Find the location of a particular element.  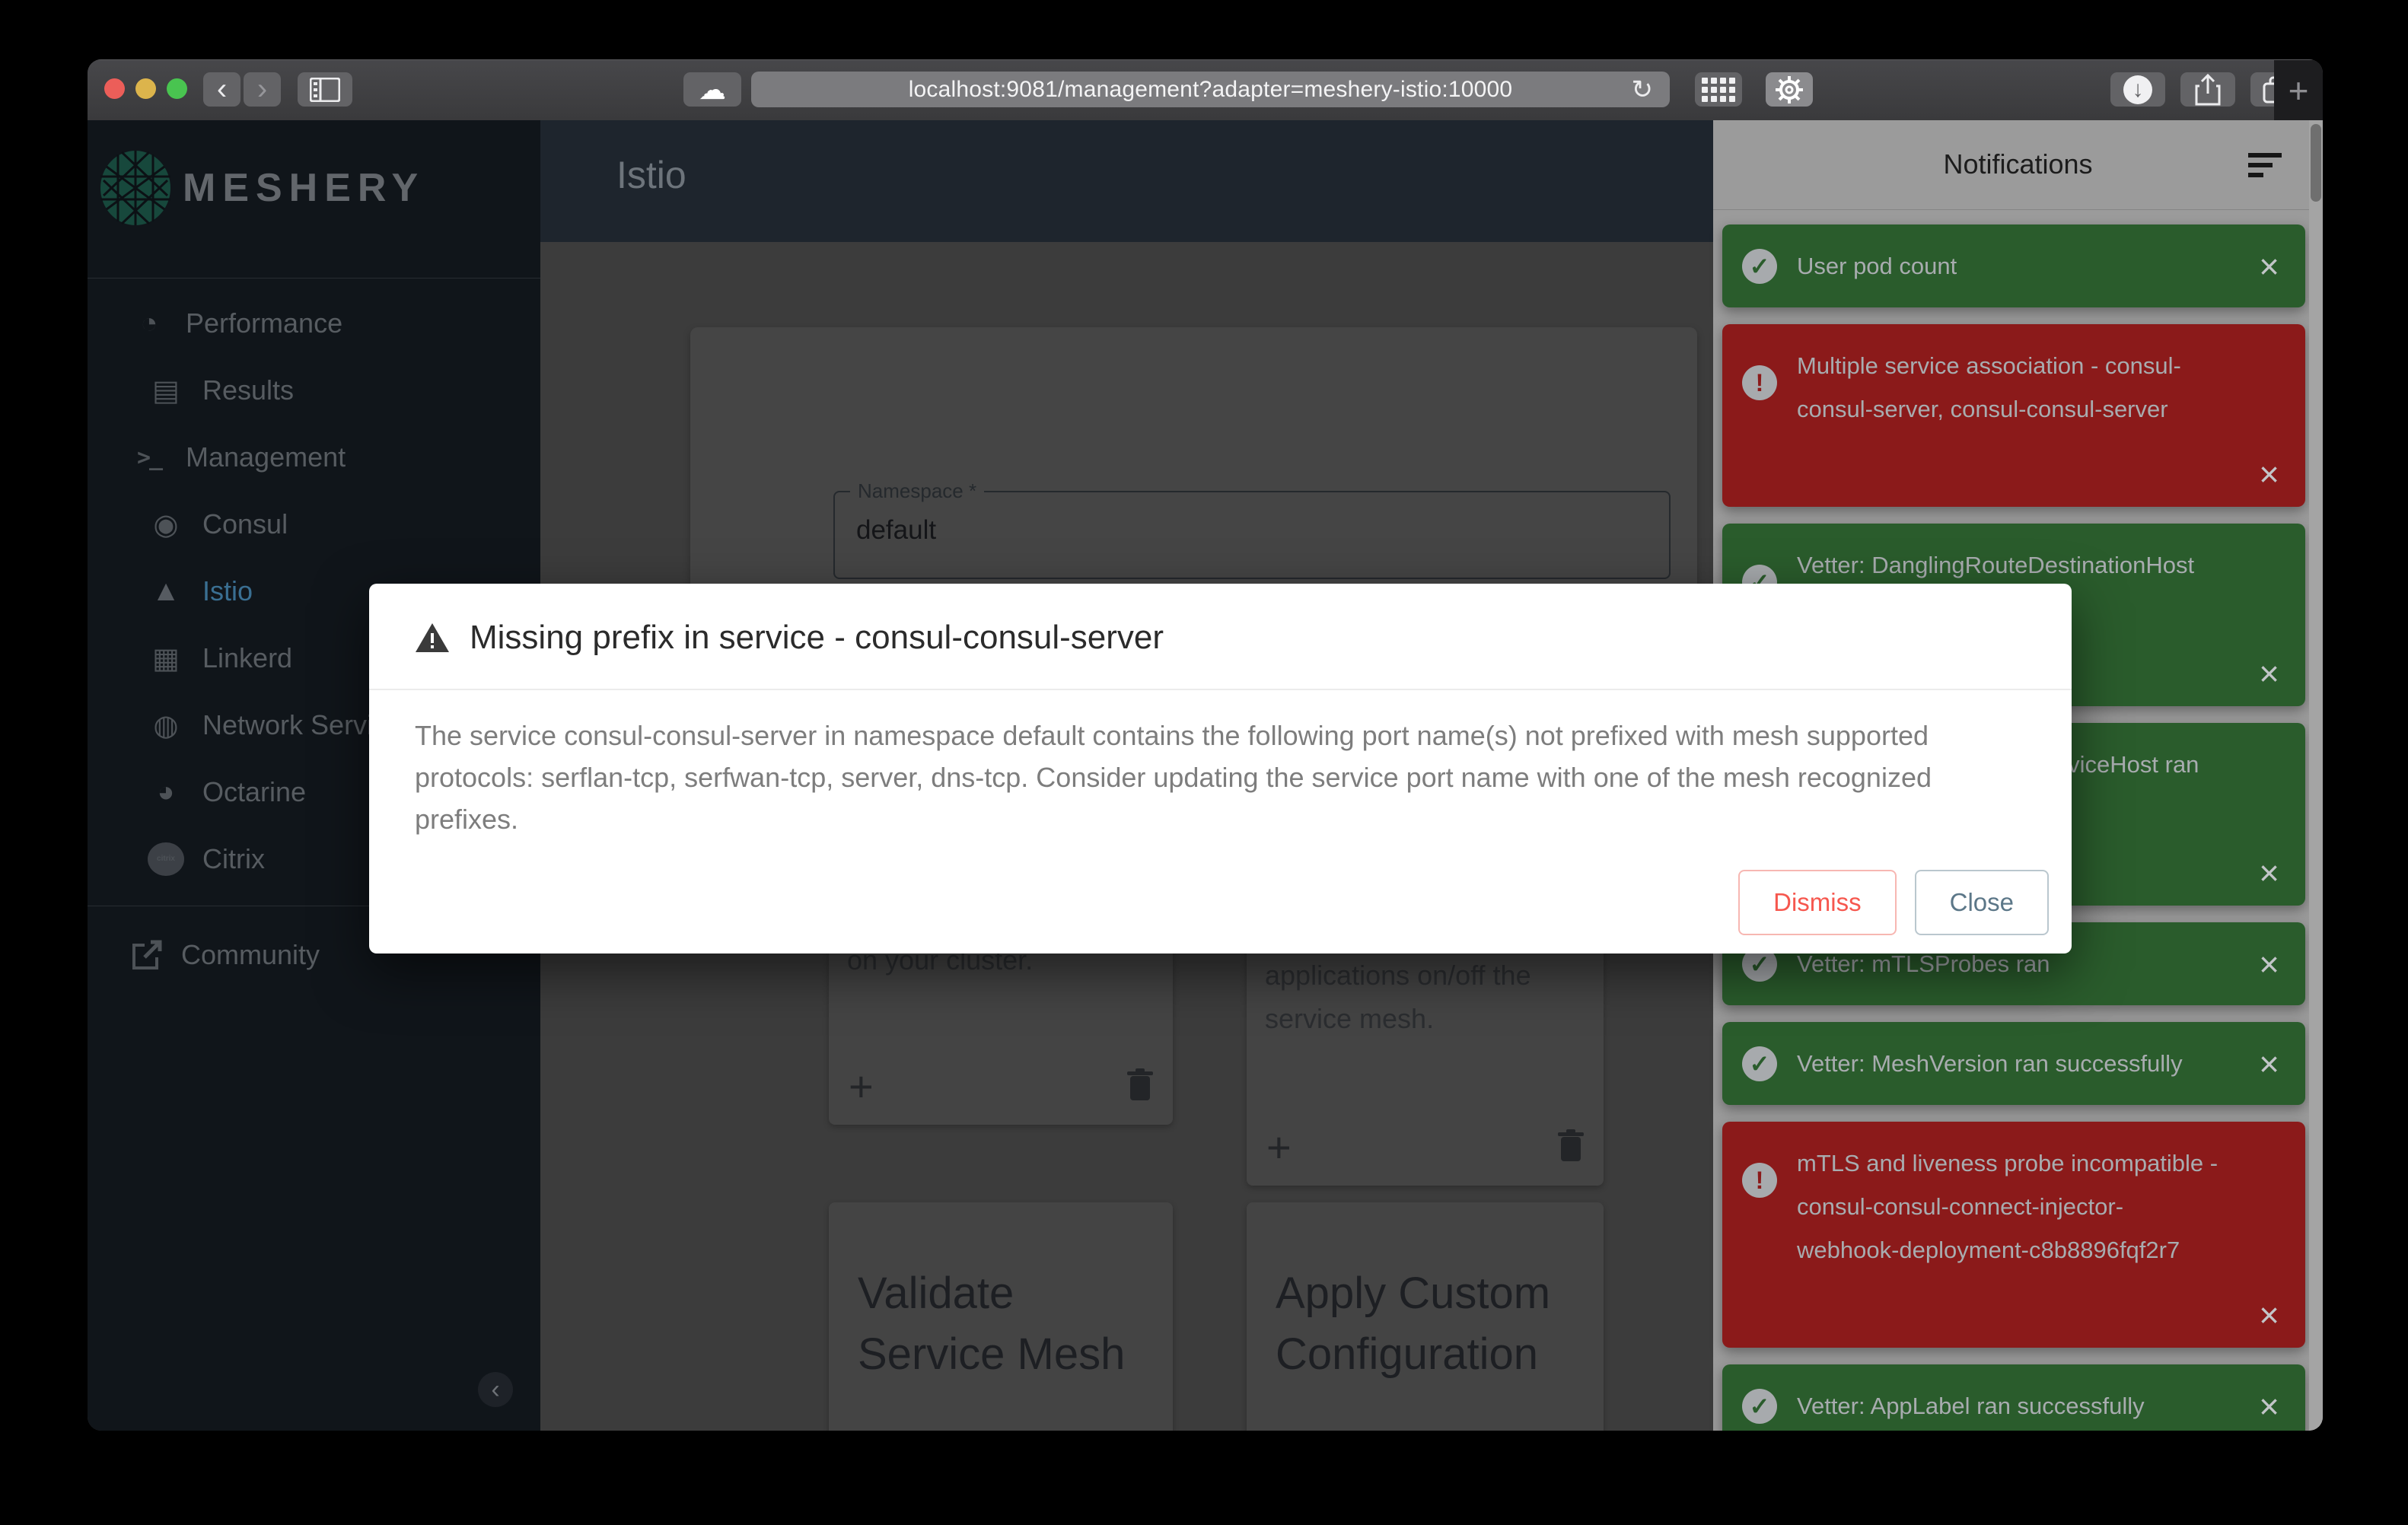

network-service-mesh-icon: ◍ is located at coordinates (166, 725).